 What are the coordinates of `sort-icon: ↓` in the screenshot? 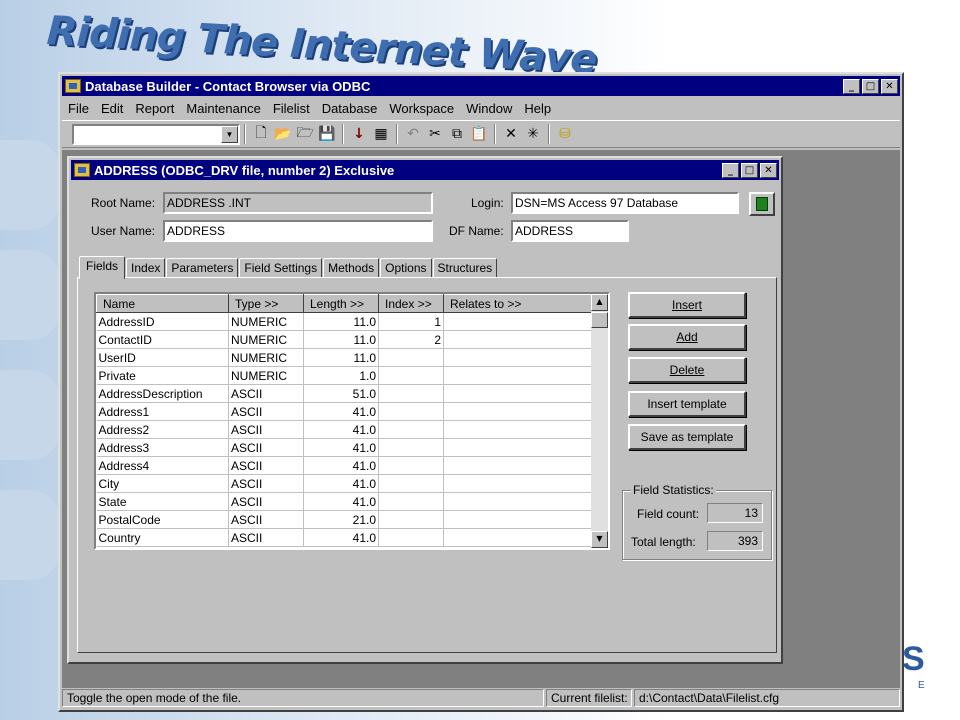 It's located at (359, 134).